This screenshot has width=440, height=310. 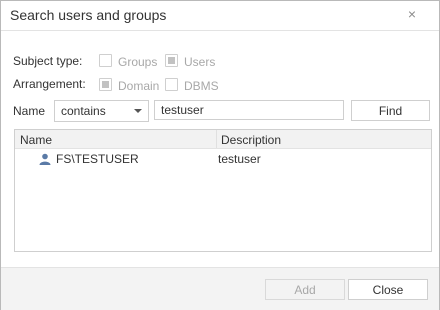 What do you see at coordinates (138, 62) in the screenshot?
I see `groups-checkbox-label: Groups` at bounding box center [138, 62].